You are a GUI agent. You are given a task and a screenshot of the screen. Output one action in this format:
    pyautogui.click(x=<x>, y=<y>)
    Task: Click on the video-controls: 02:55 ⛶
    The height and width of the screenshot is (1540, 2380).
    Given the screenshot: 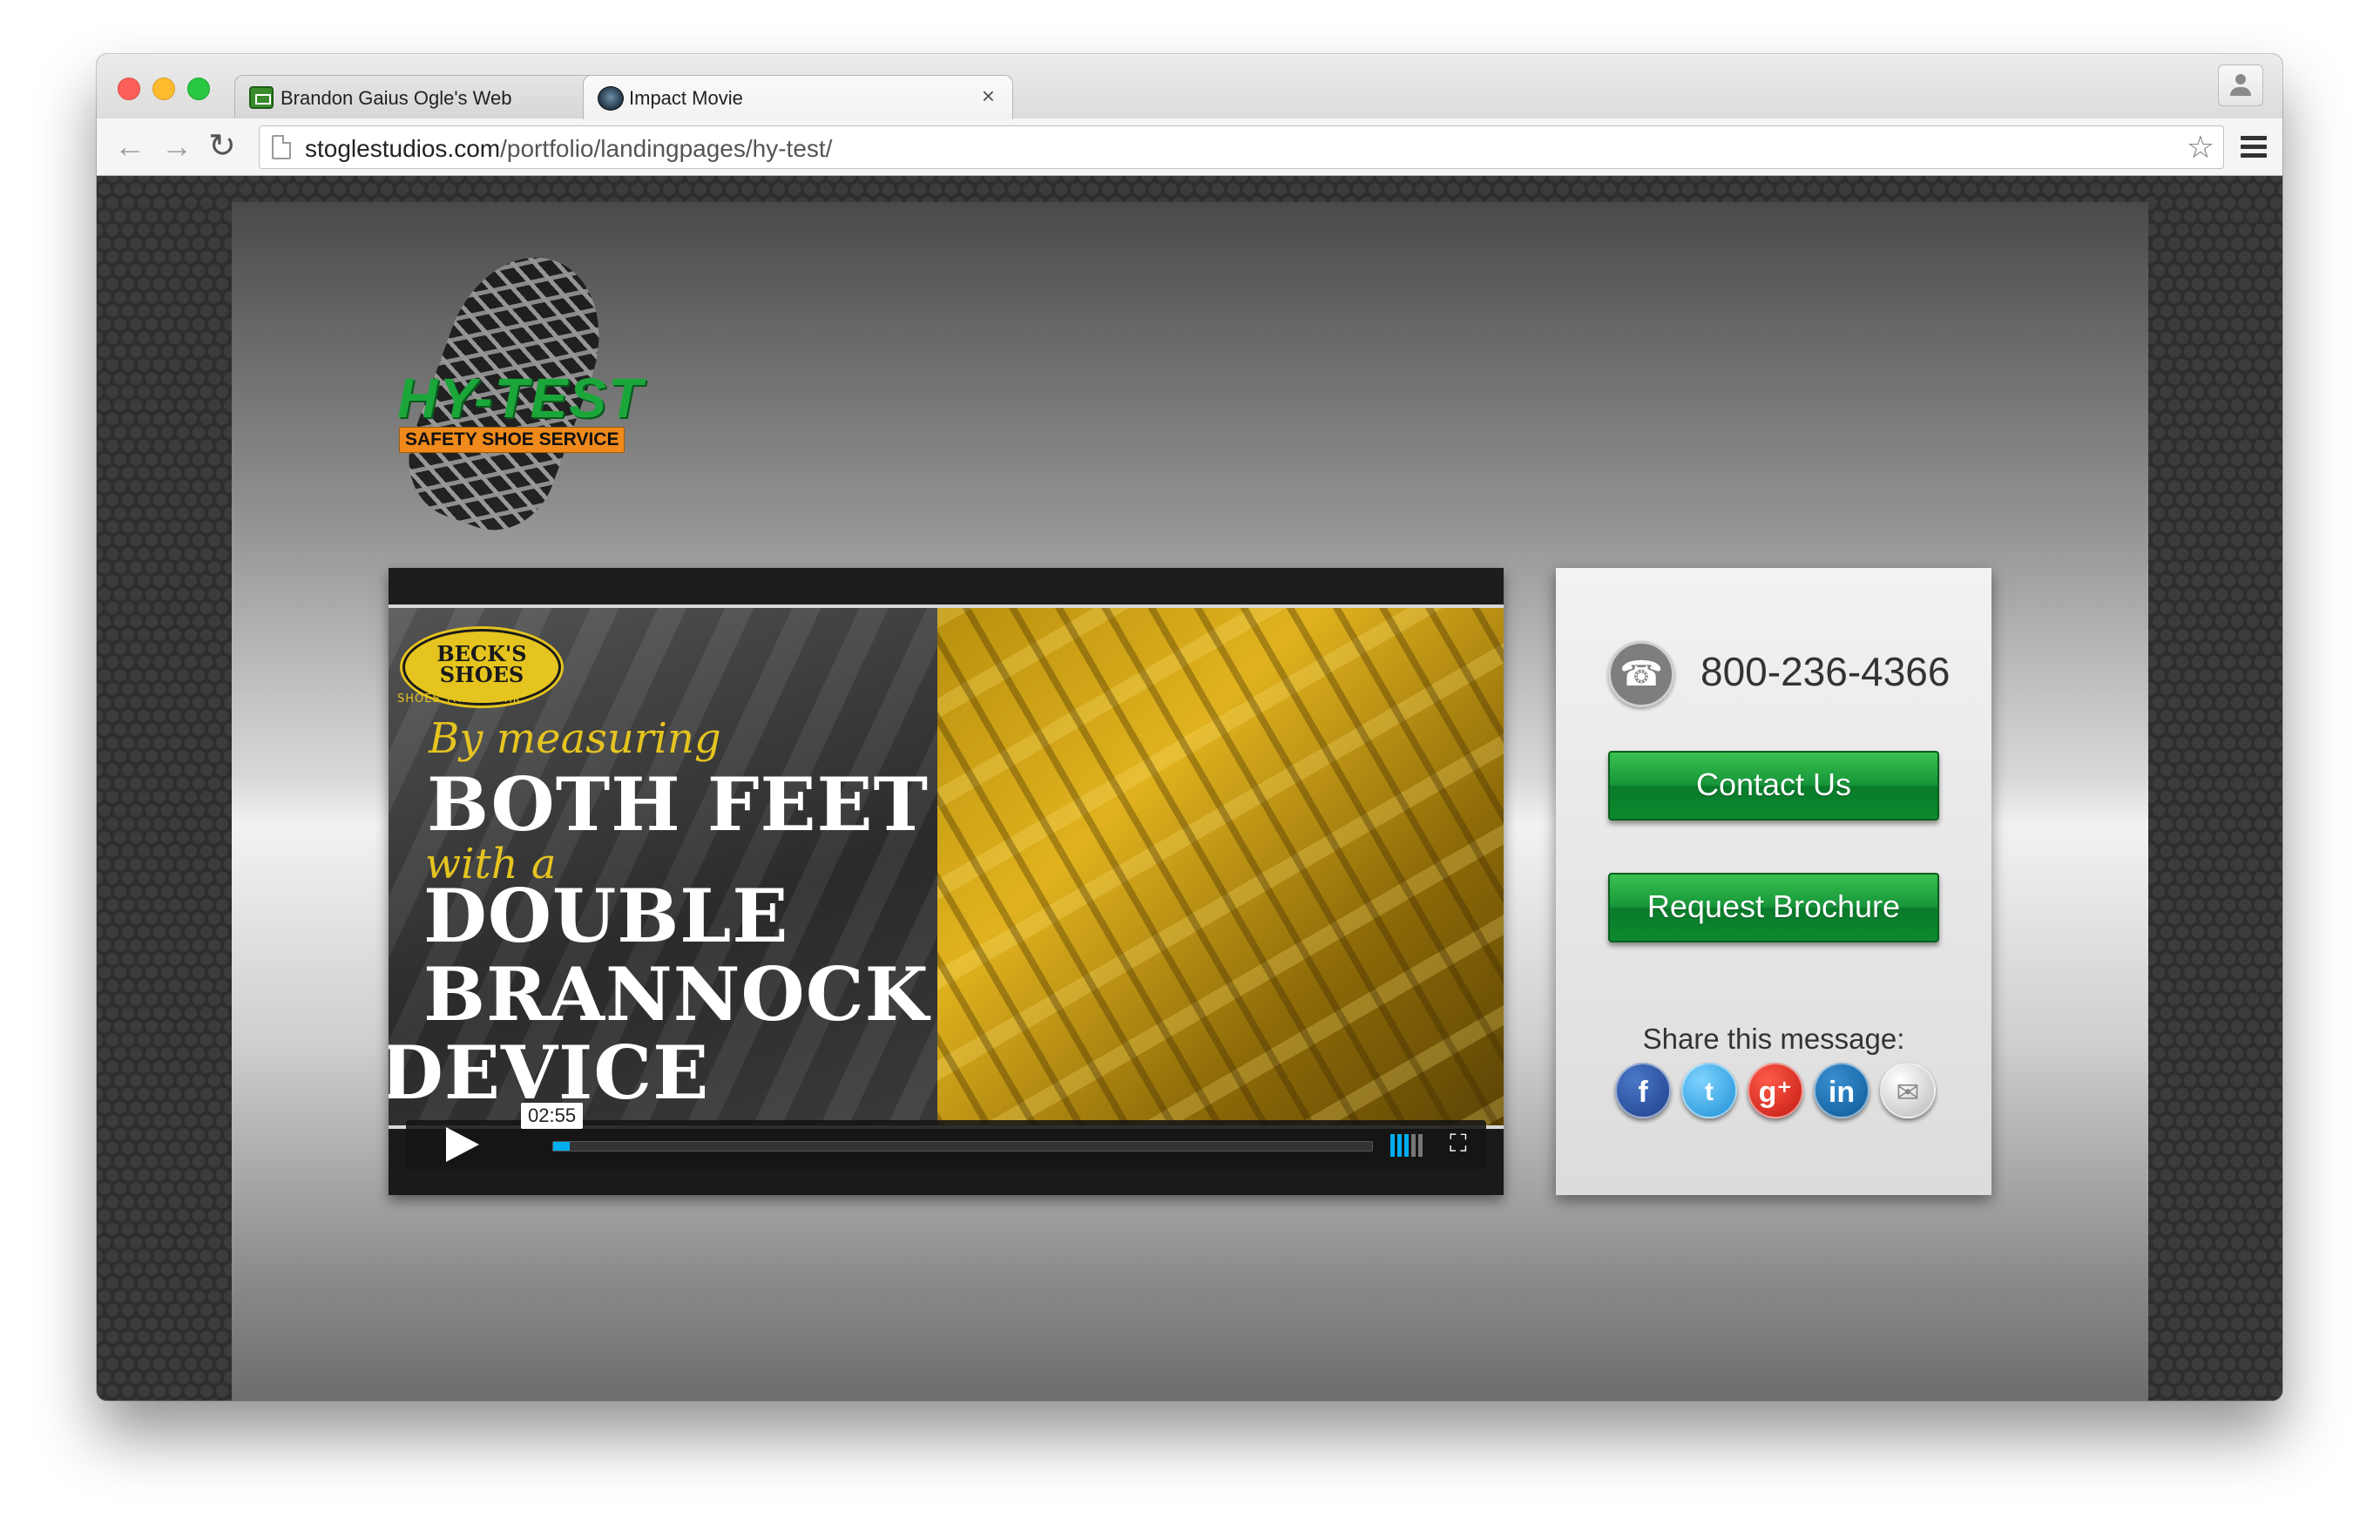 What is the action you would take?
    pyautogui.click(x=946, y=1136)
    